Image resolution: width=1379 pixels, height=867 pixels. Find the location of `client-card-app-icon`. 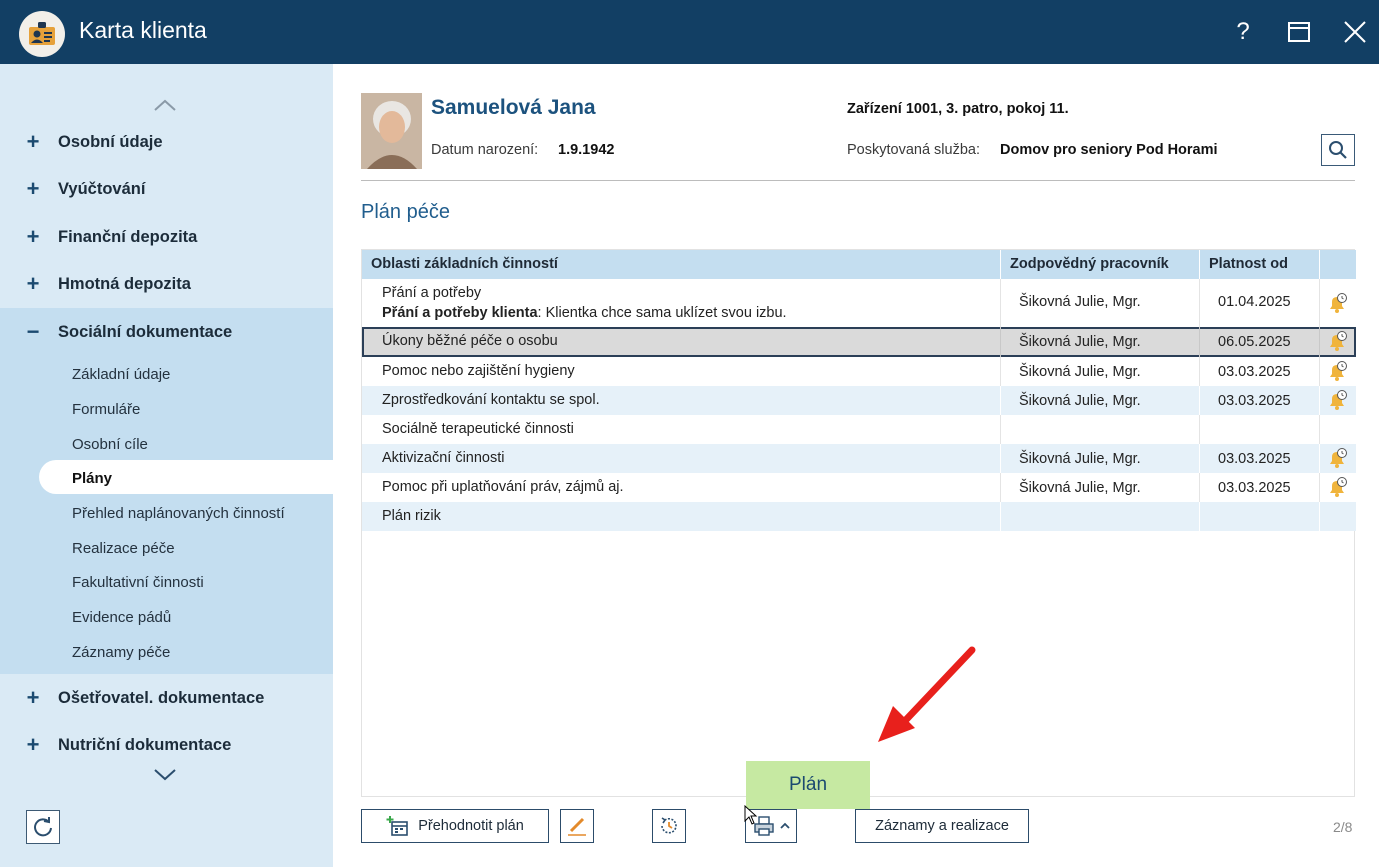

client-card-app-icon is located at coordinates (42, 34).